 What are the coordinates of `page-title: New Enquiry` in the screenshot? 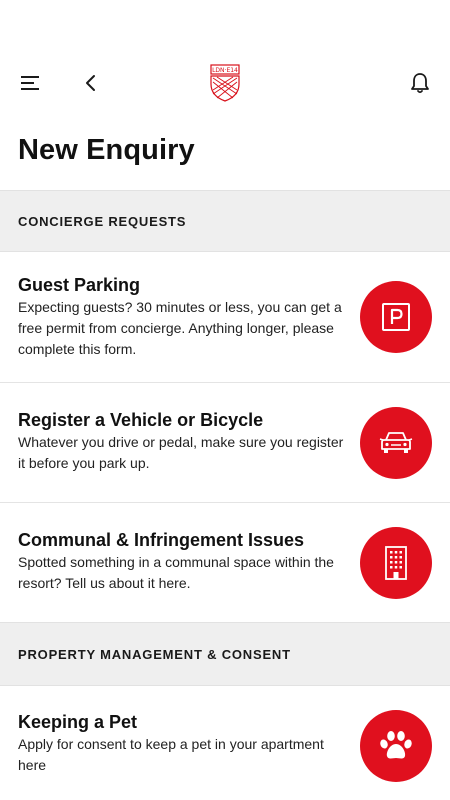 It's located at (106, 150).